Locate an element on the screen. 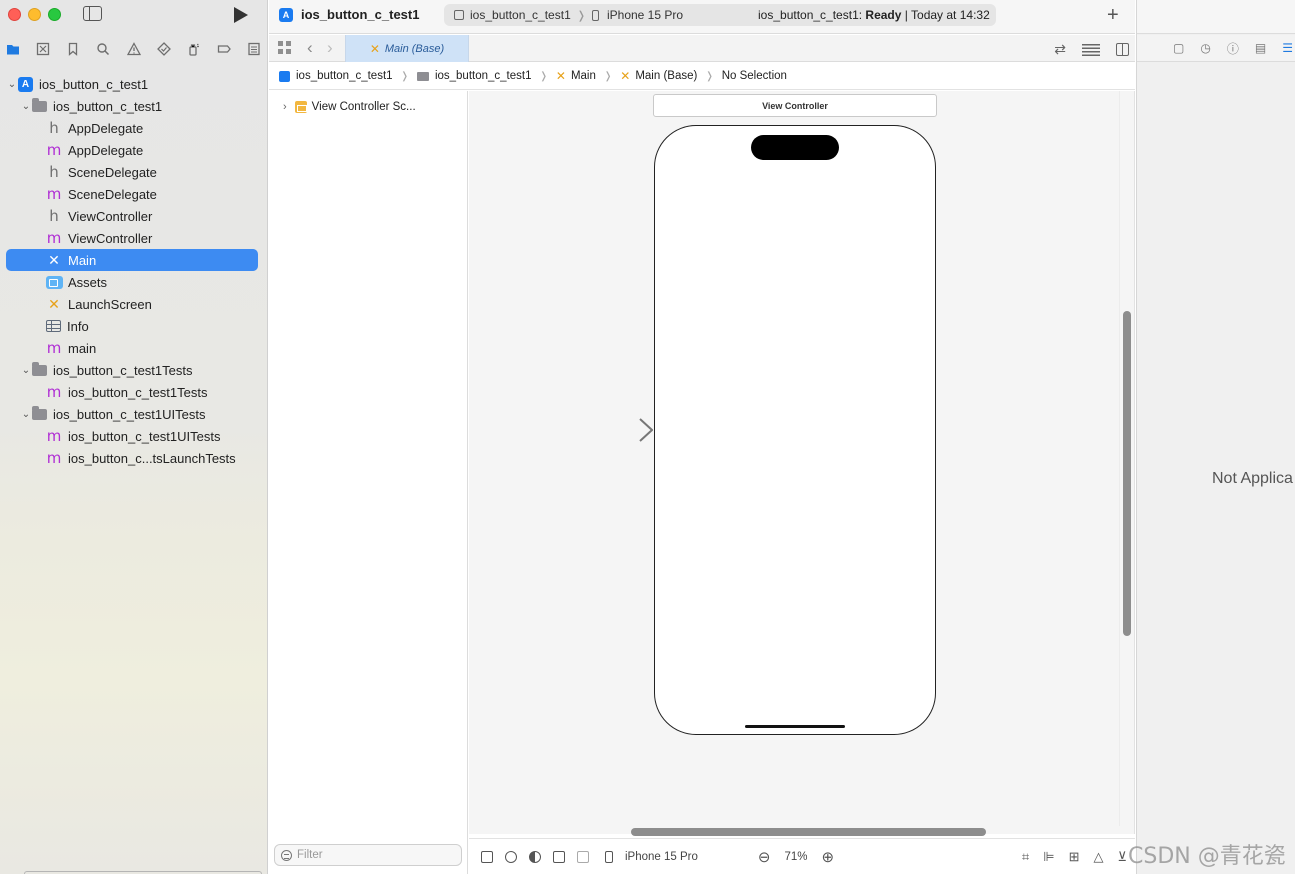 This screenshot has width=1295, height=874. source-control-icon is located at coordinates (43, 49).